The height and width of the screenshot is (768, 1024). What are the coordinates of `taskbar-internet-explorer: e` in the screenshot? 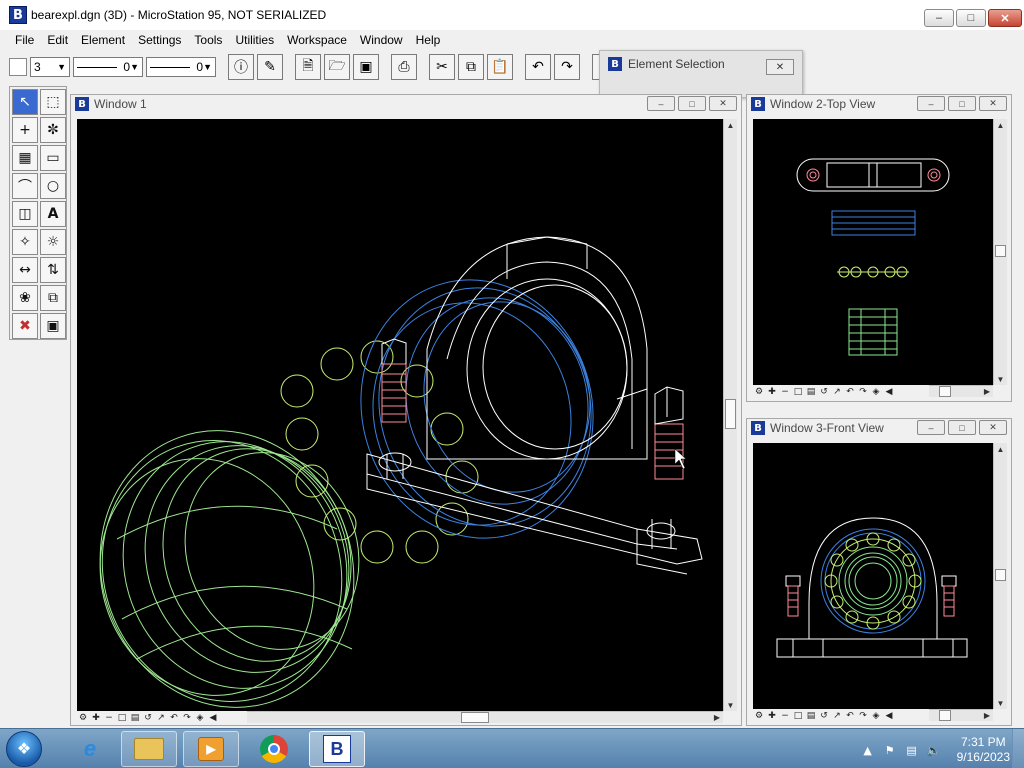 It's located at (90, 749).